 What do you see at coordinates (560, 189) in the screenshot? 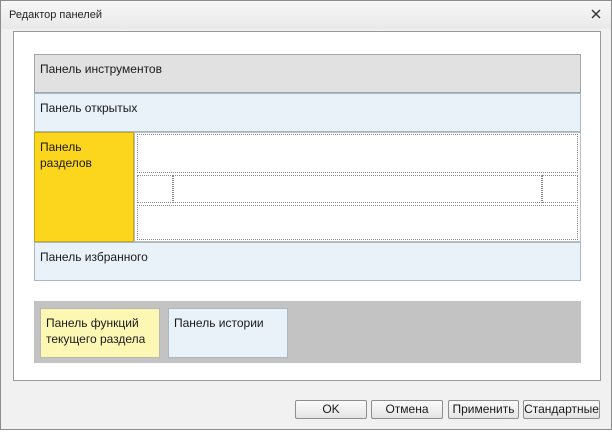
I see `work-area-right-placeholder` at bounding box center [560, 189].